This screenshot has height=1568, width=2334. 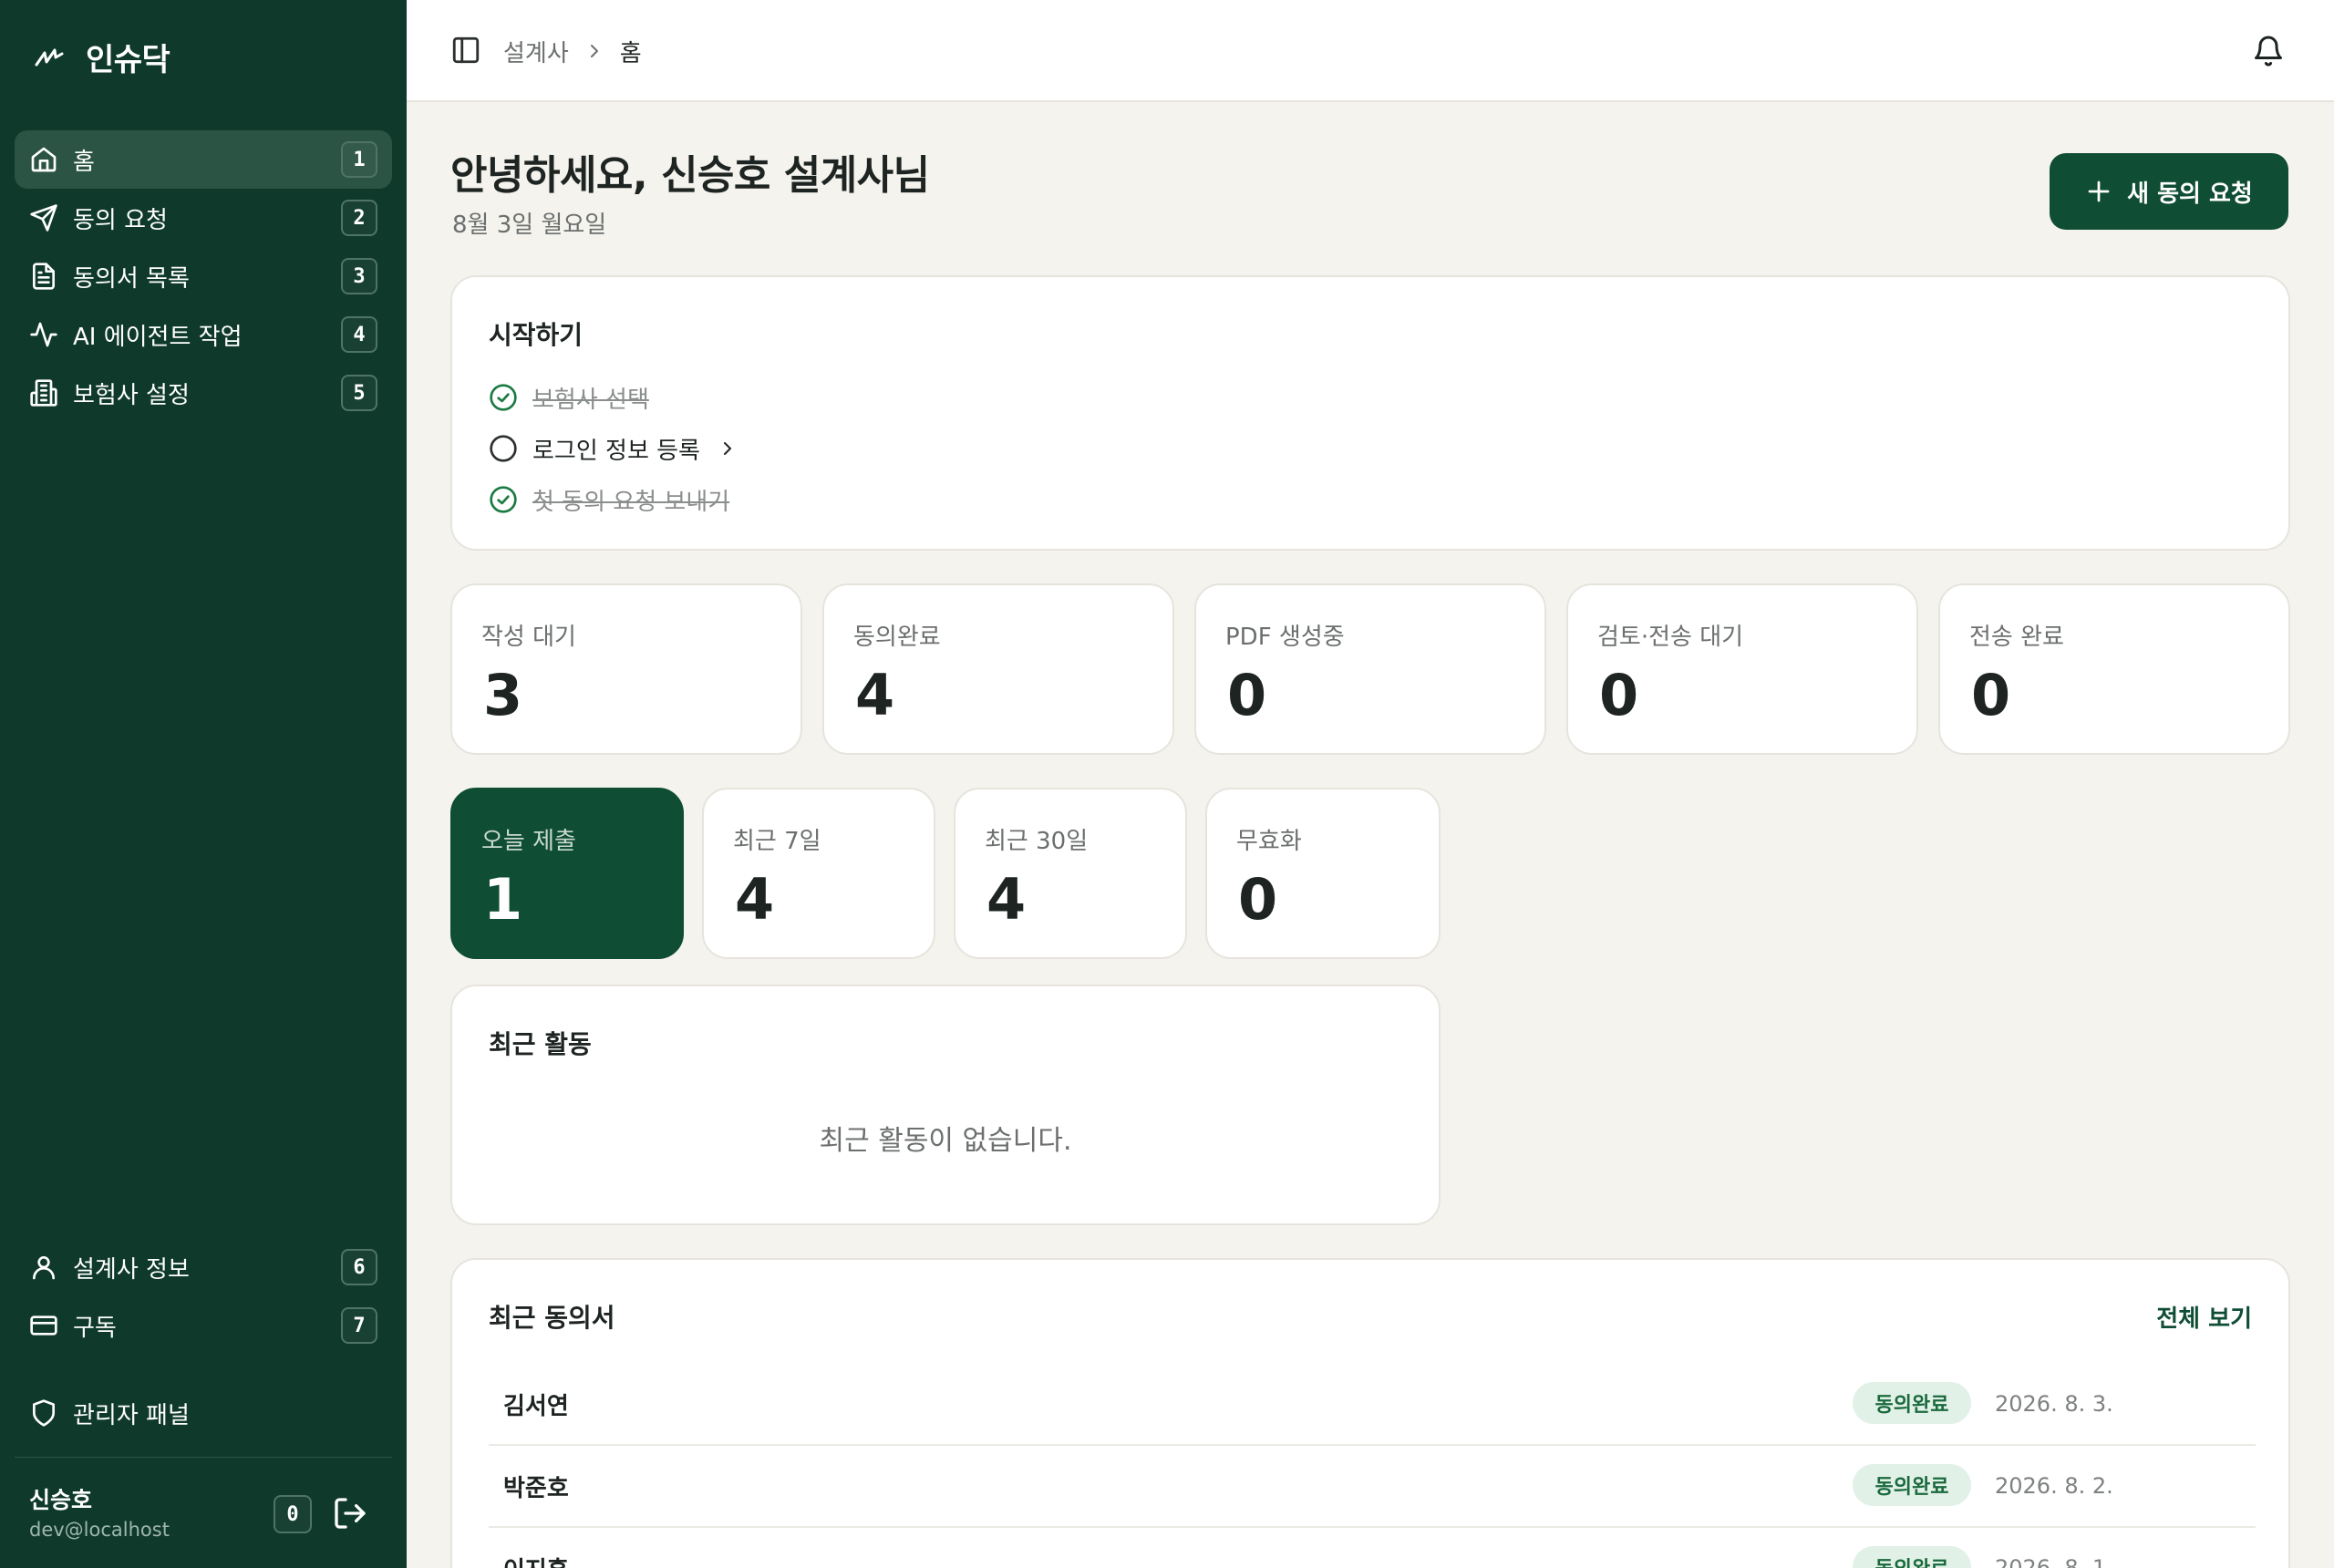 I want to click on stat-card-draft-pending: 작성 대기 3, so click(x=626, y=669).